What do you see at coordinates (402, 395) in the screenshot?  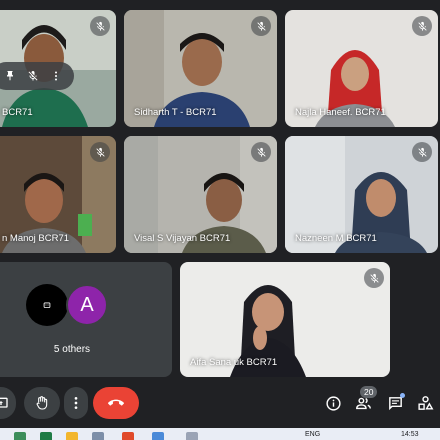 I see `unread-dot` at bounding box center [402, 395].